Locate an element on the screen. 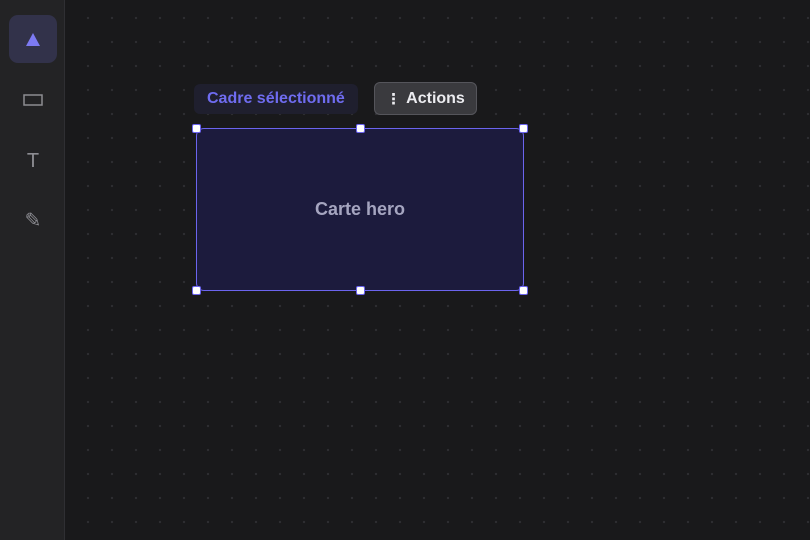 This screenshot has height=540, width=810. rectangle-icon is located at coordinates (33, 100).